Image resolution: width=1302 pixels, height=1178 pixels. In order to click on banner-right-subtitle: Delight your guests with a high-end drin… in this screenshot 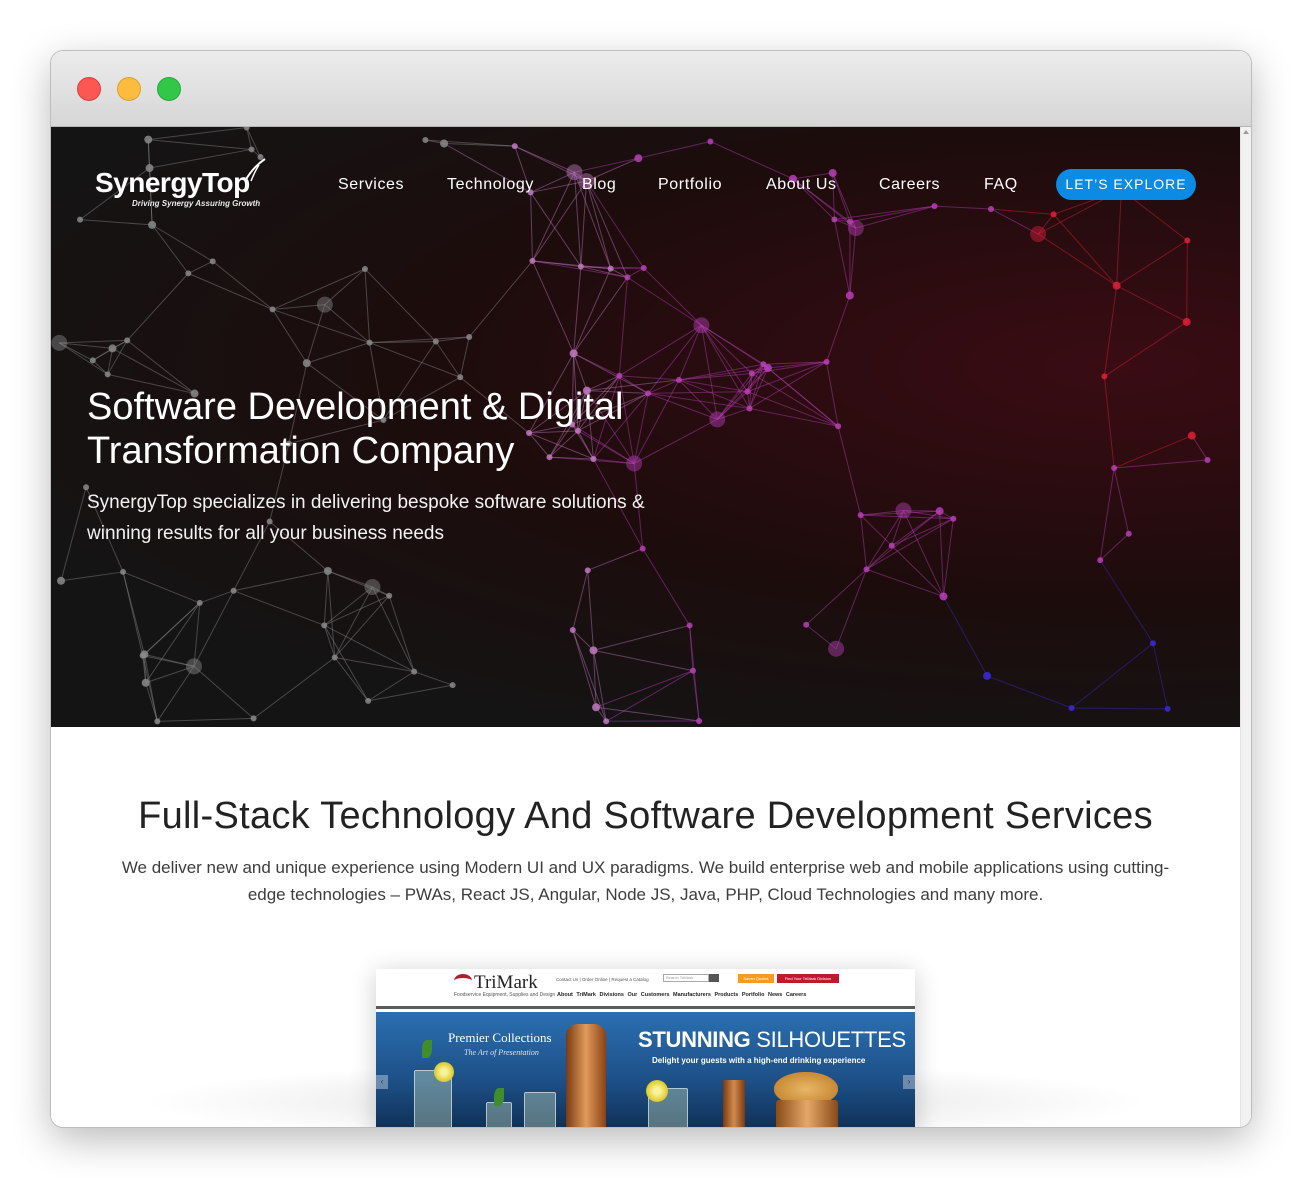, I will do `click(759, 1060)`.